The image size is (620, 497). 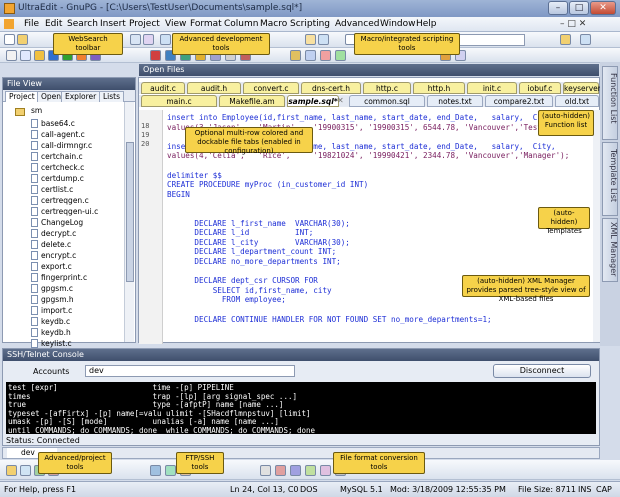 What do you see at coordinates (323, 39) in the screenshot?
I see `replace-icon` at bounding box center [323, 39].